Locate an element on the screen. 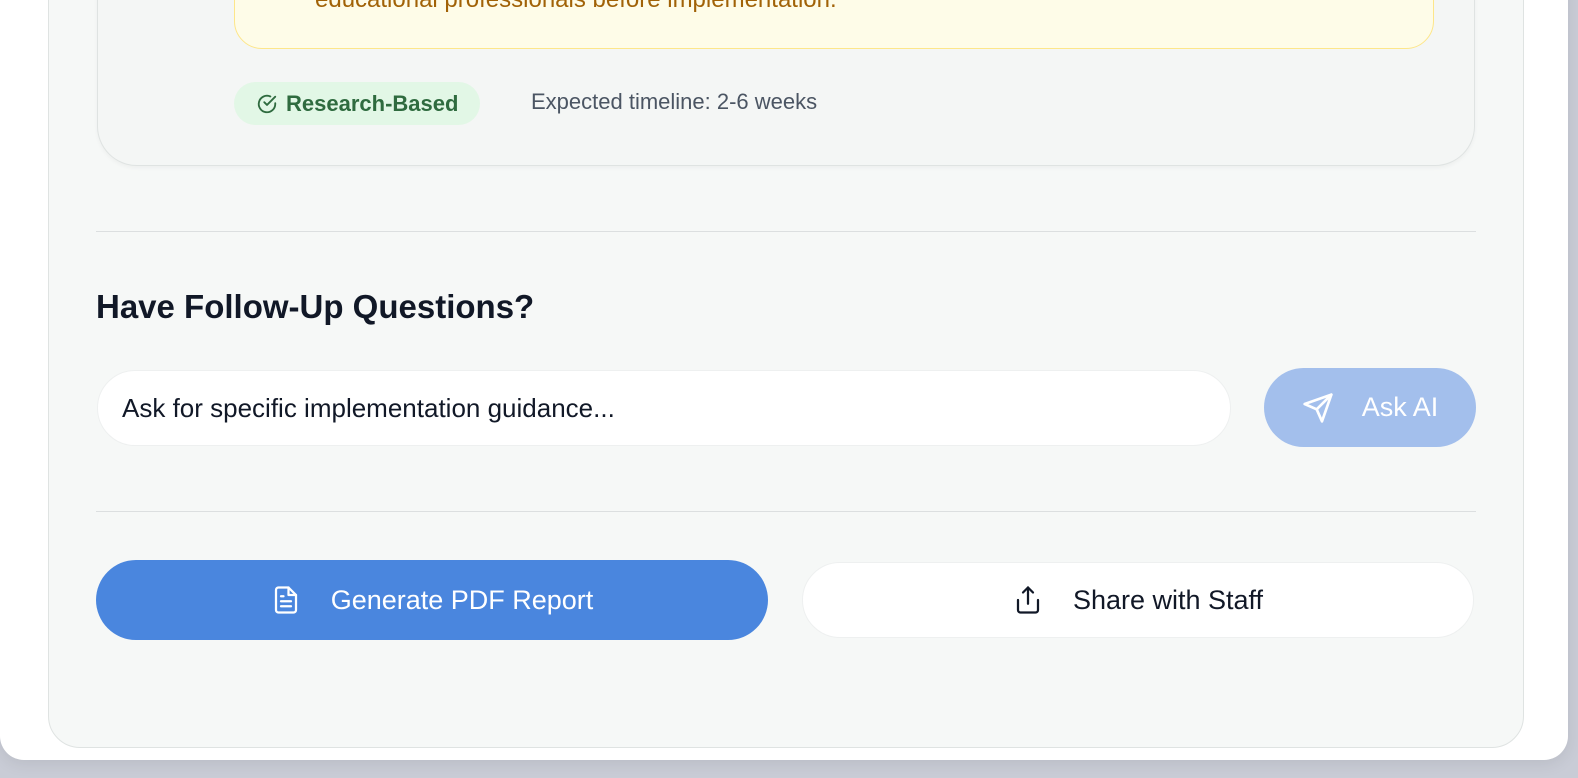 The width and height of the screenshot is (1578, 778). expected-timeline: Expected timeline: 2-6 weeks is located at coordinates (674, 101).